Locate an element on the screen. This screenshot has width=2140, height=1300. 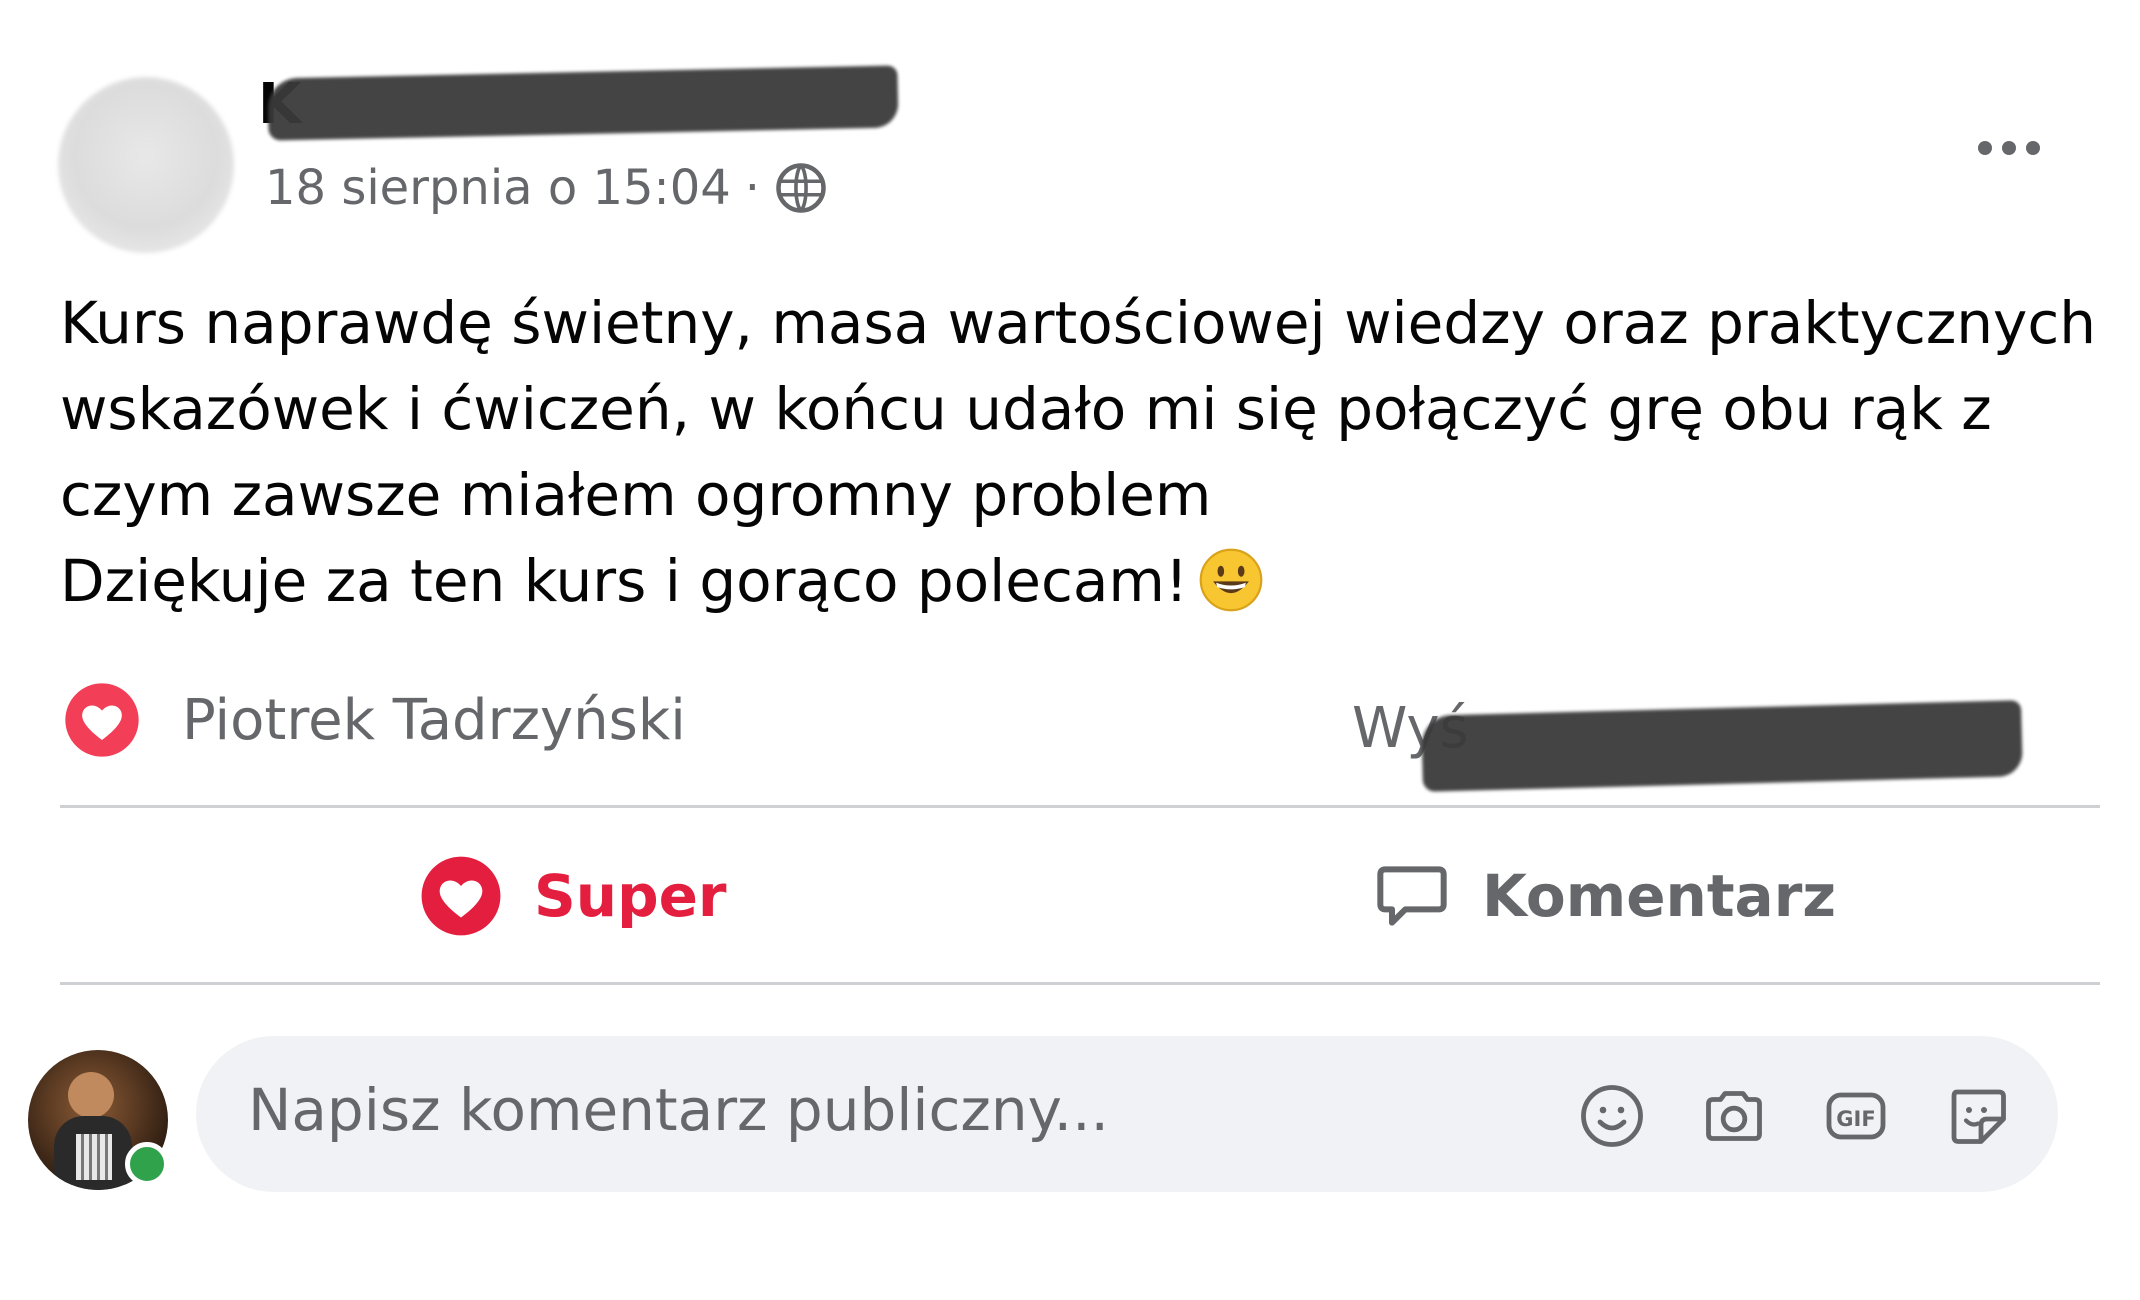
post-meta: 18 sierpnia o 15:04 · is located at coordinates (546, 188).